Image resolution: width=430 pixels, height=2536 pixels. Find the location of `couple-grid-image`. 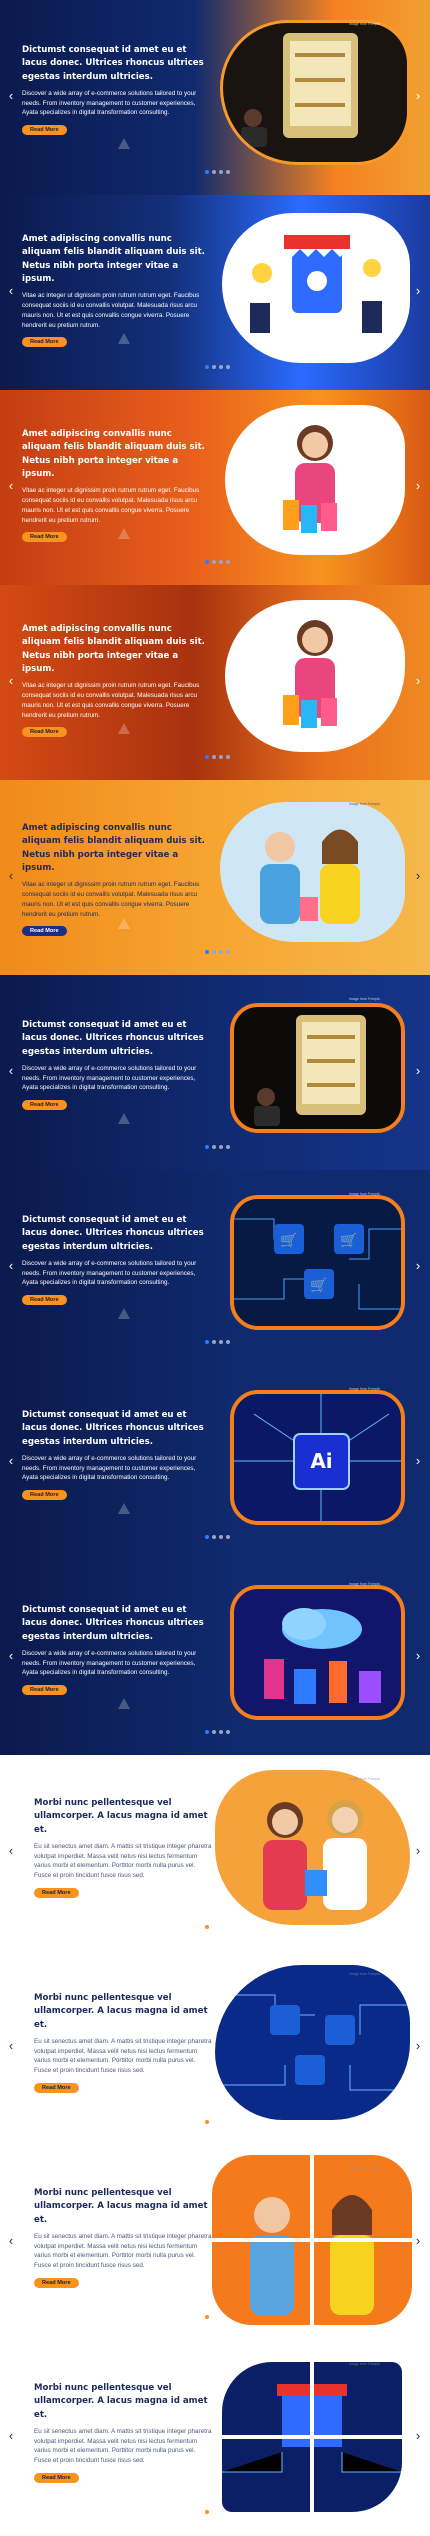

couple-grid-image is located at coordinates (312, 2240).